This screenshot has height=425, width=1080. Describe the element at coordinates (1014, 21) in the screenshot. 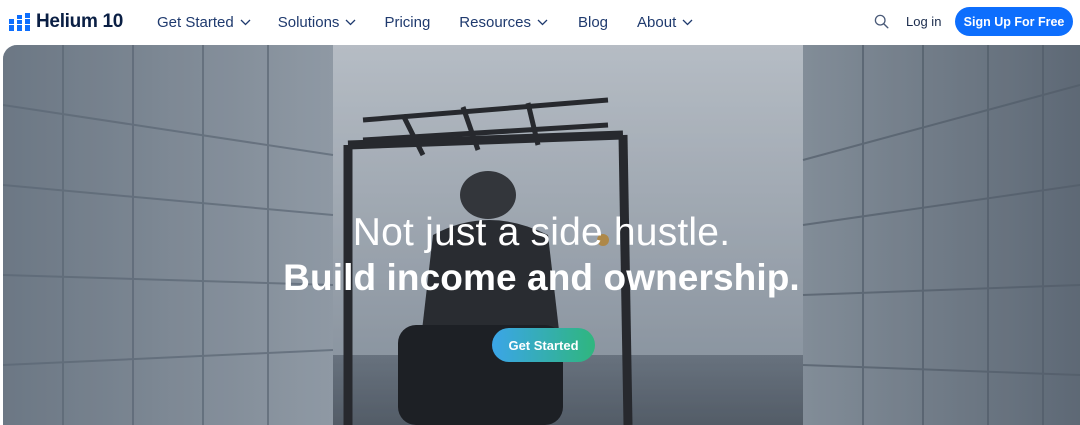

I see `signup-button: Sign Up For Free` at that location.